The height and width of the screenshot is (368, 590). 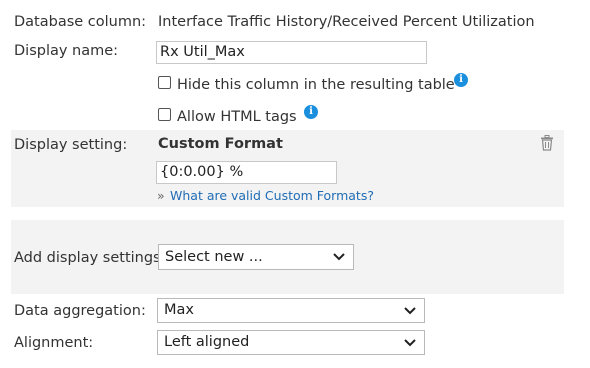 I want to click on hide-column-checkbox, so click(x=164, y=82).